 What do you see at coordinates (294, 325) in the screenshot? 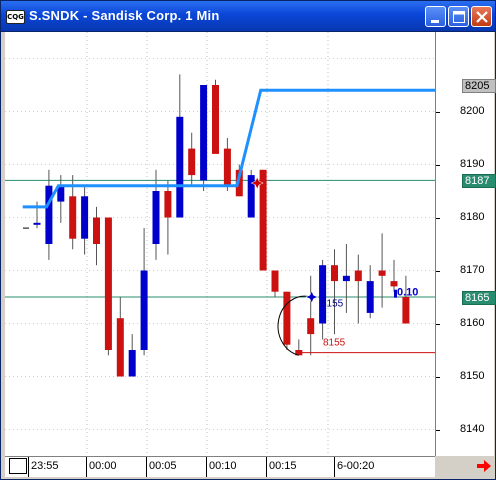
I see `swing-arc` at bounding box center [294, 325].